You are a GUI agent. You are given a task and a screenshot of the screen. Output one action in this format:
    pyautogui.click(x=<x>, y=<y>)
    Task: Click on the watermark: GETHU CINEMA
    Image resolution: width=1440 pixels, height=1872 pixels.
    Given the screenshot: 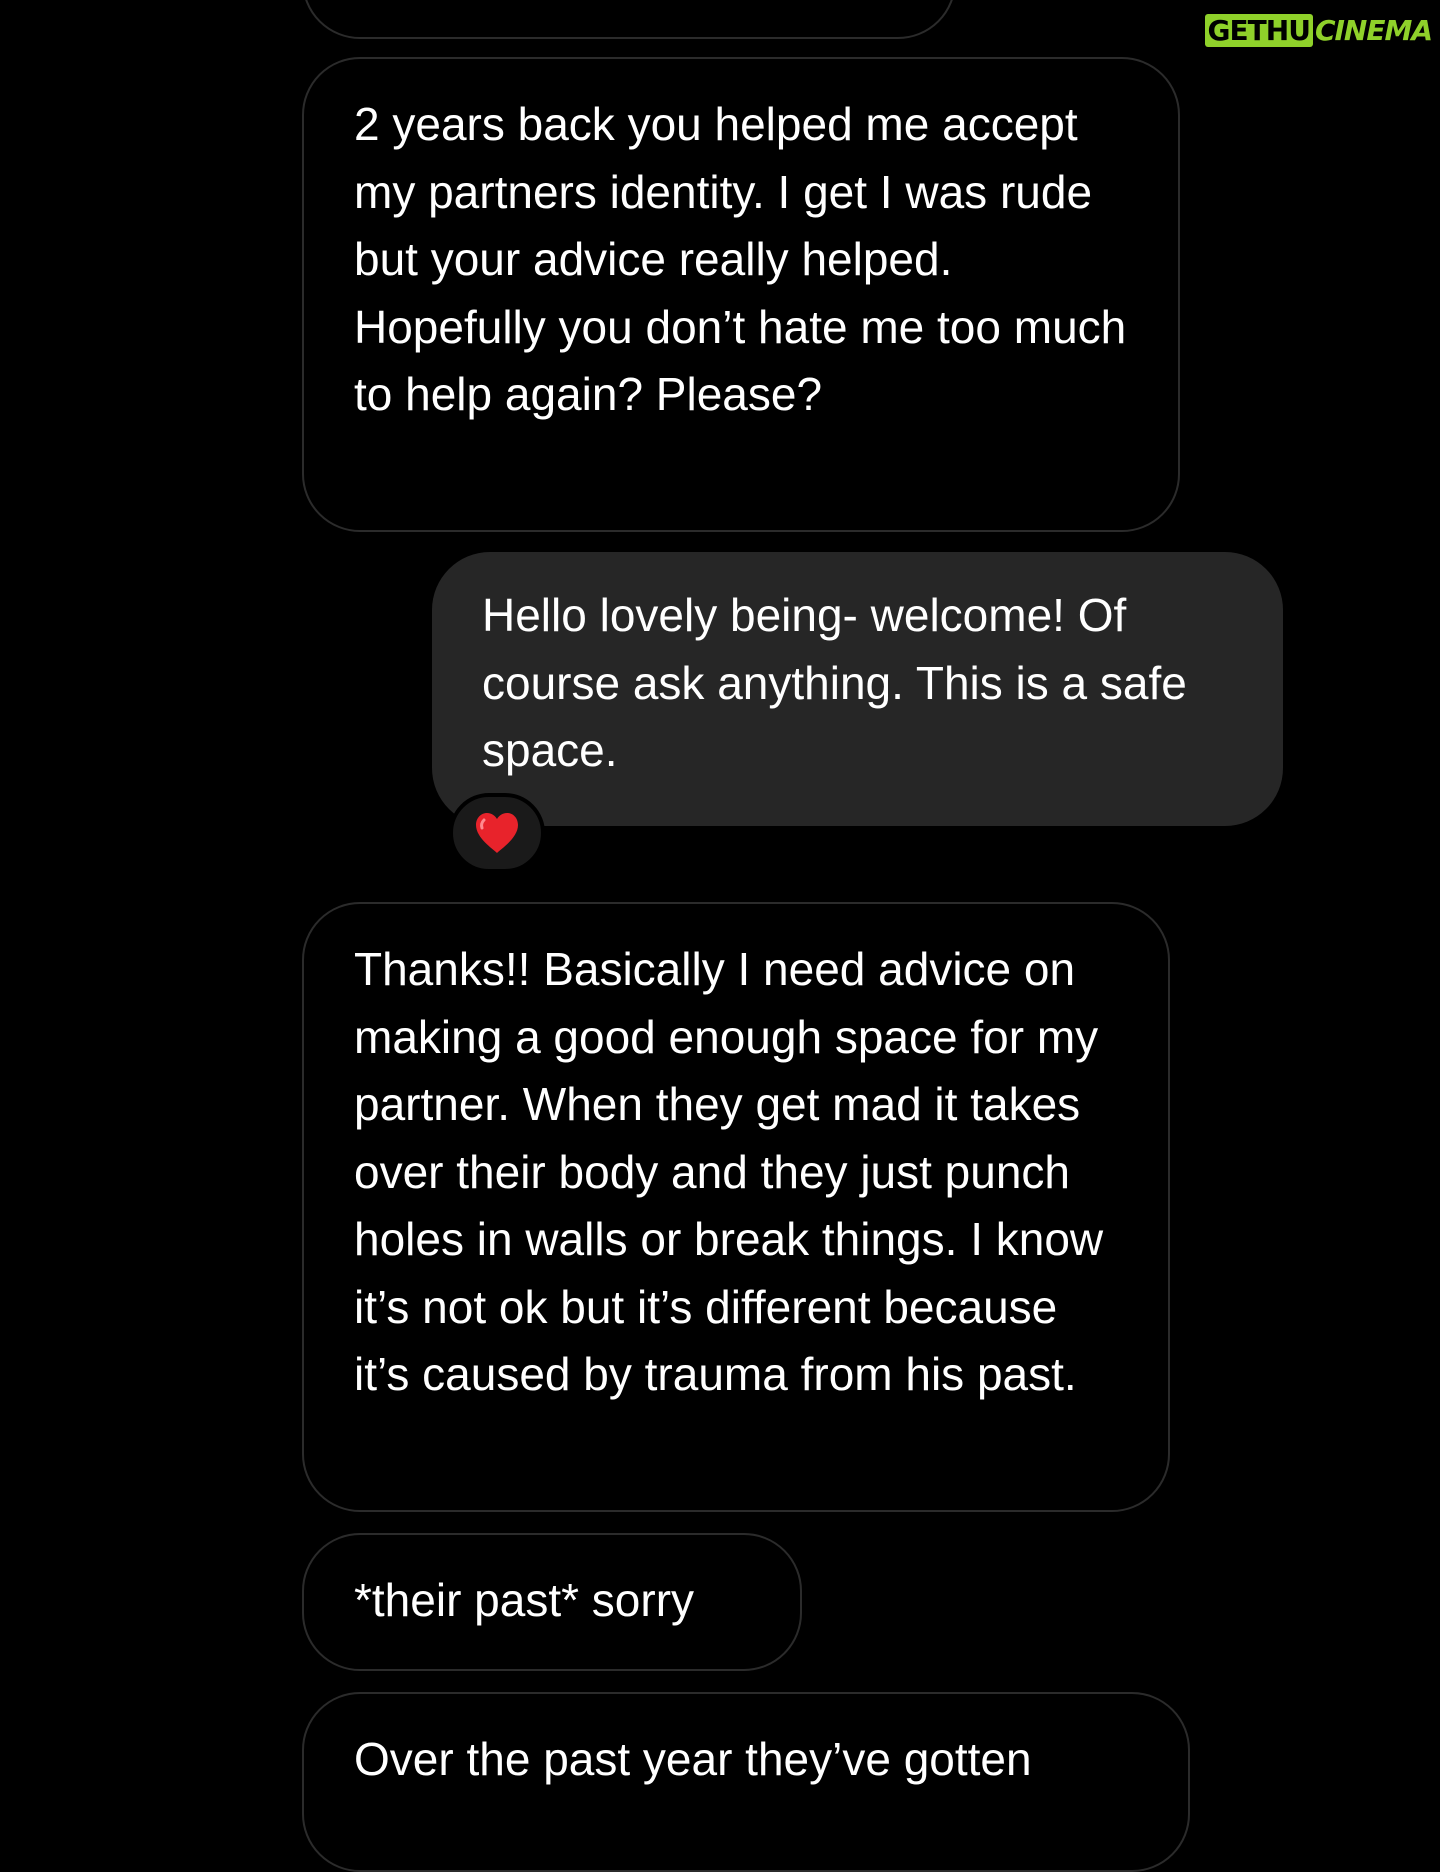 What is the action you would take?
    pyautogui.click(x=1318, y=30)
    